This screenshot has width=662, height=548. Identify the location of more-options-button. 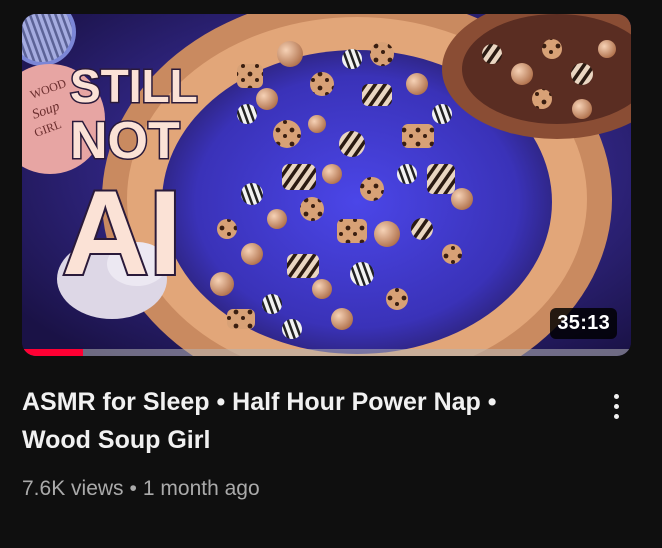
(616, 406).